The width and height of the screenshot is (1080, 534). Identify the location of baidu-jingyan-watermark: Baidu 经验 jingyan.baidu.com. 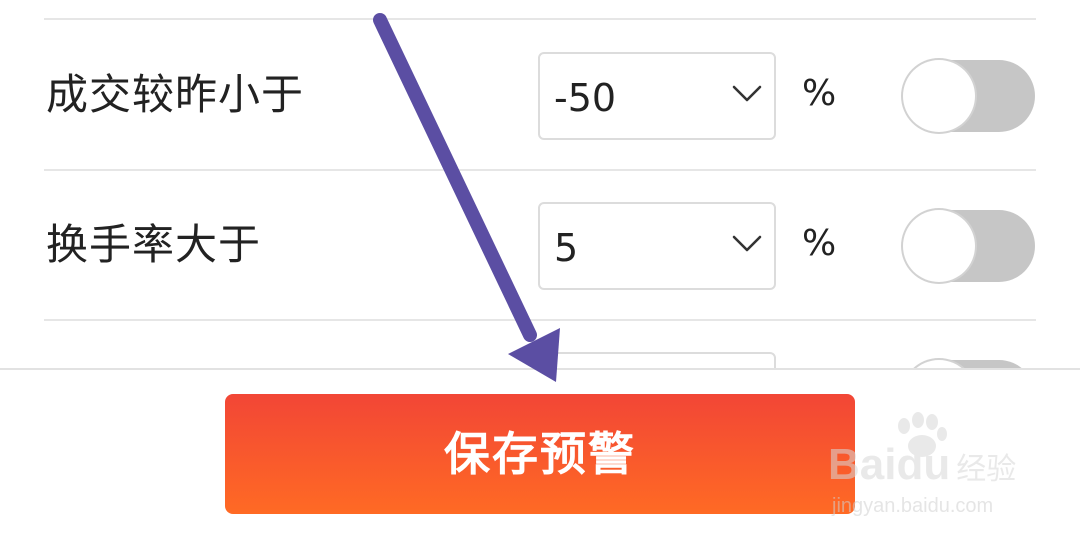
(948, 467).